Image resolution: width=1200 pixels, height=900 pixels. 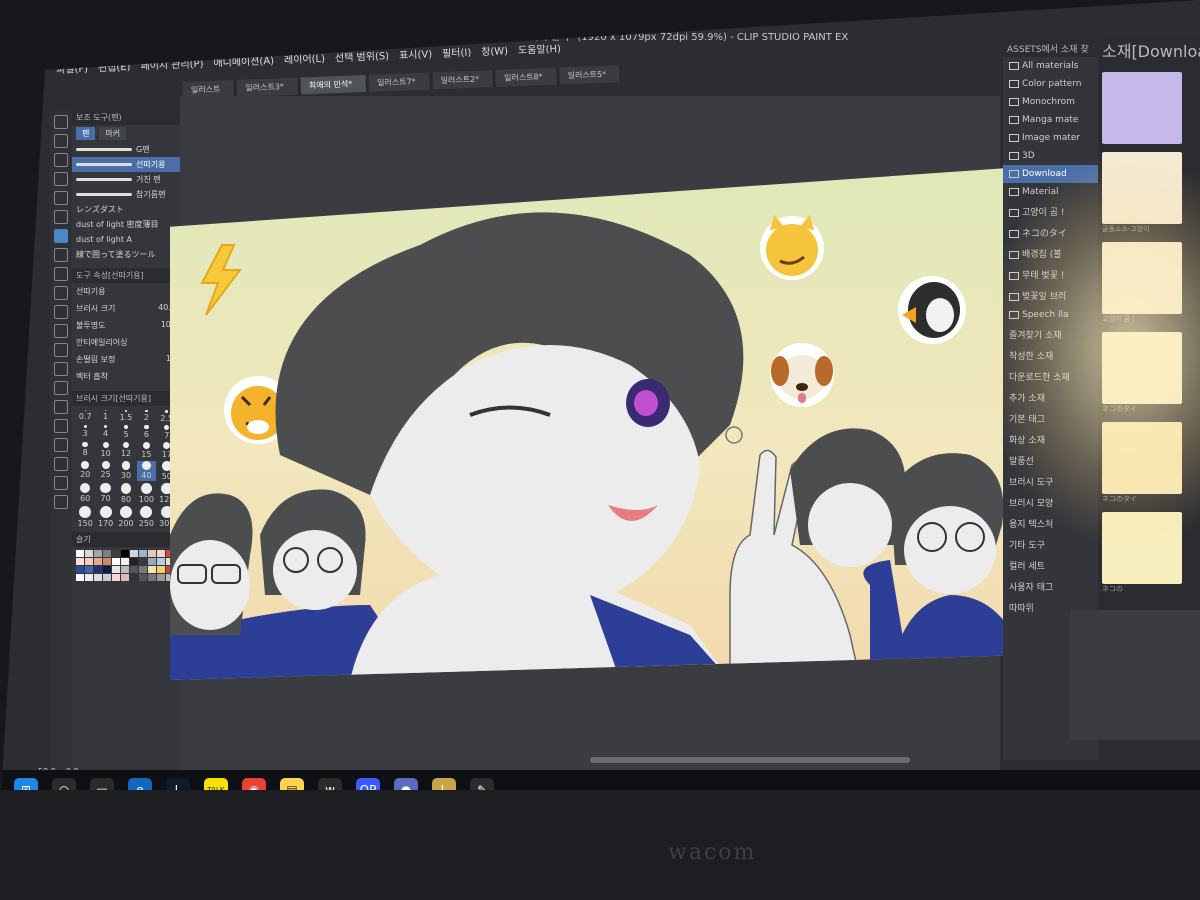 I want to click on assets-tree-item: Manga mate, so click(x=1050, y=120).